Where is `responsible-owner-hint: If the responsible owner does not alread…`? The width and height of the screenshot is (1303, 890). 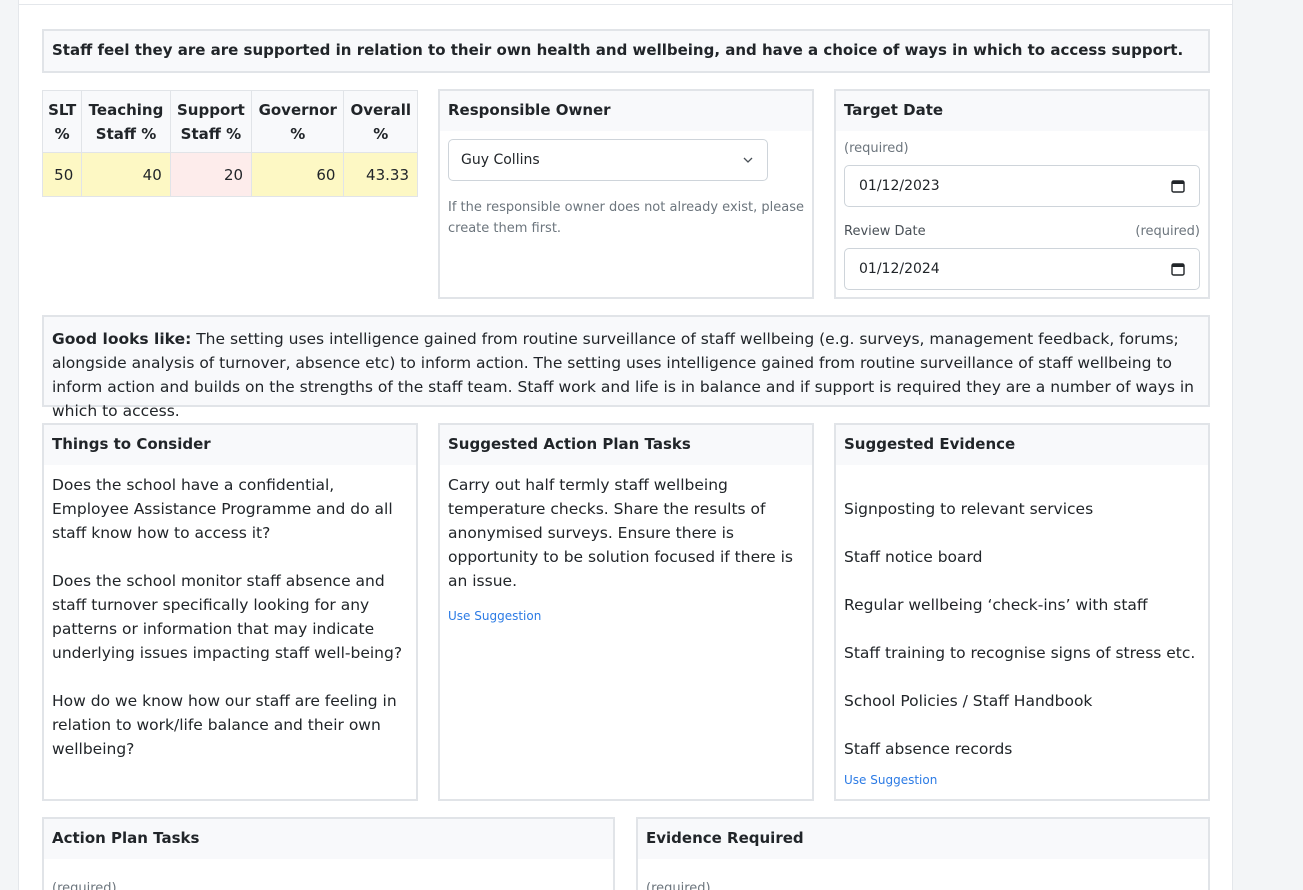 responsible-owner-hint: If the responsible owner does not alread… is located at coordinates (626, 218).